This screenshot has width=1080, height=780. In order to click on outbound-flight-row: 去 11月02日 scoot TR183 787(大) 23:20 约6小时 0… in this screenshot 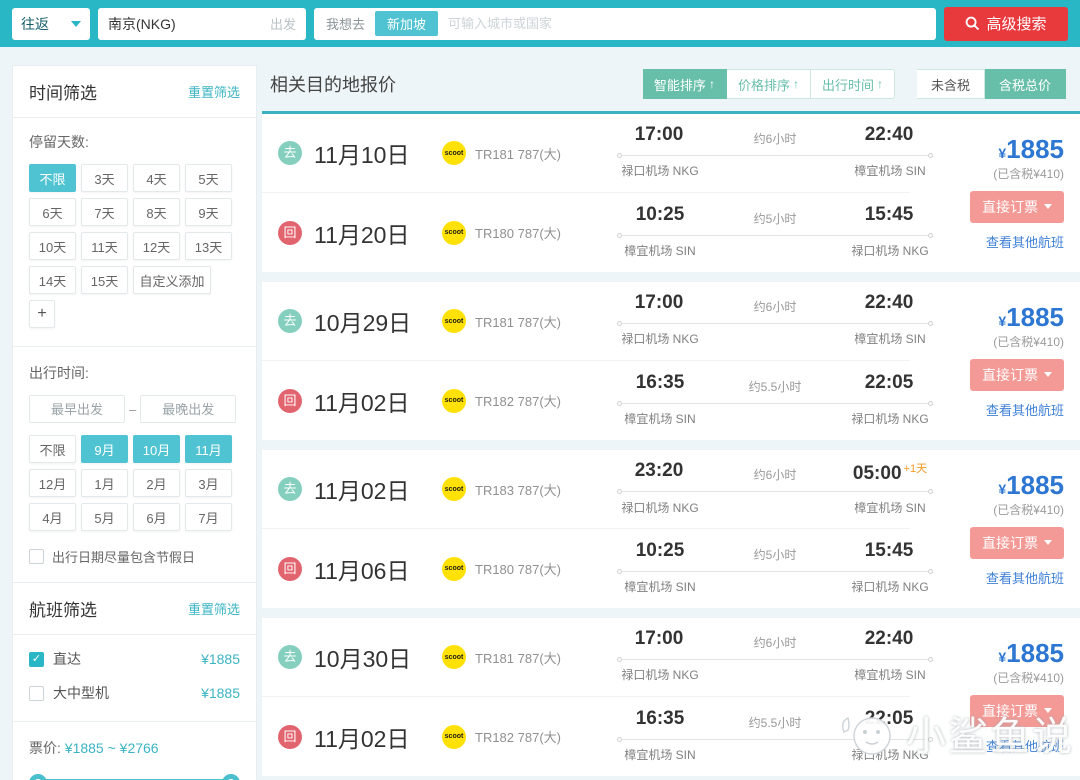, I will do `click(597, 489)`.